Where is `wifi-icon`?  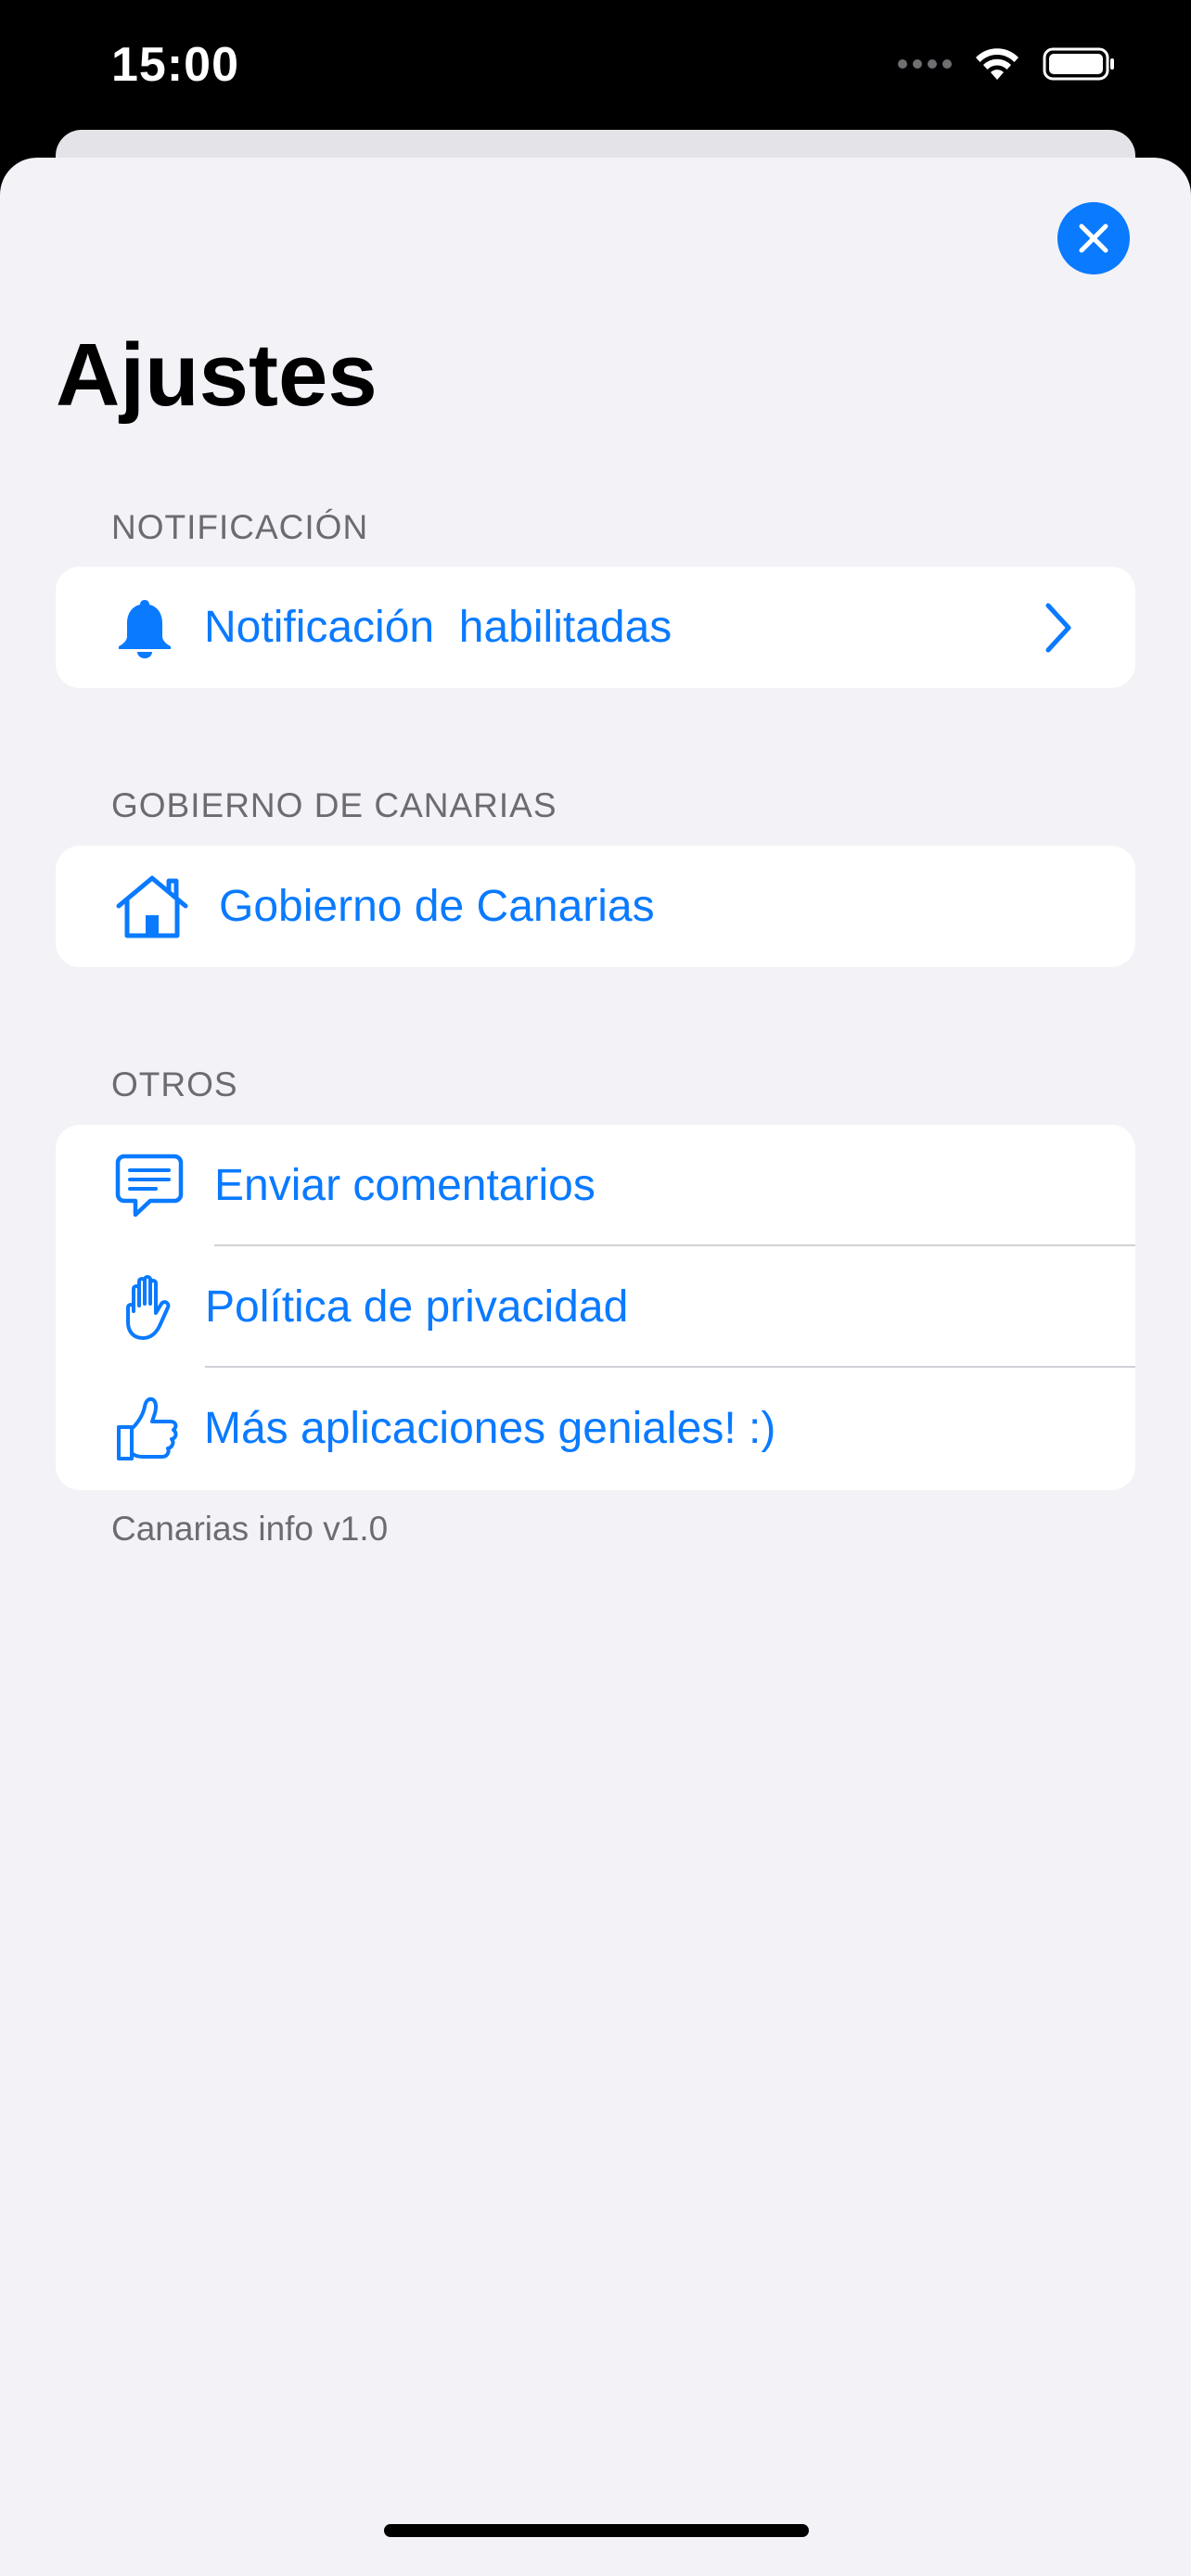 wifi-icon is located at coordinates (997, 64).